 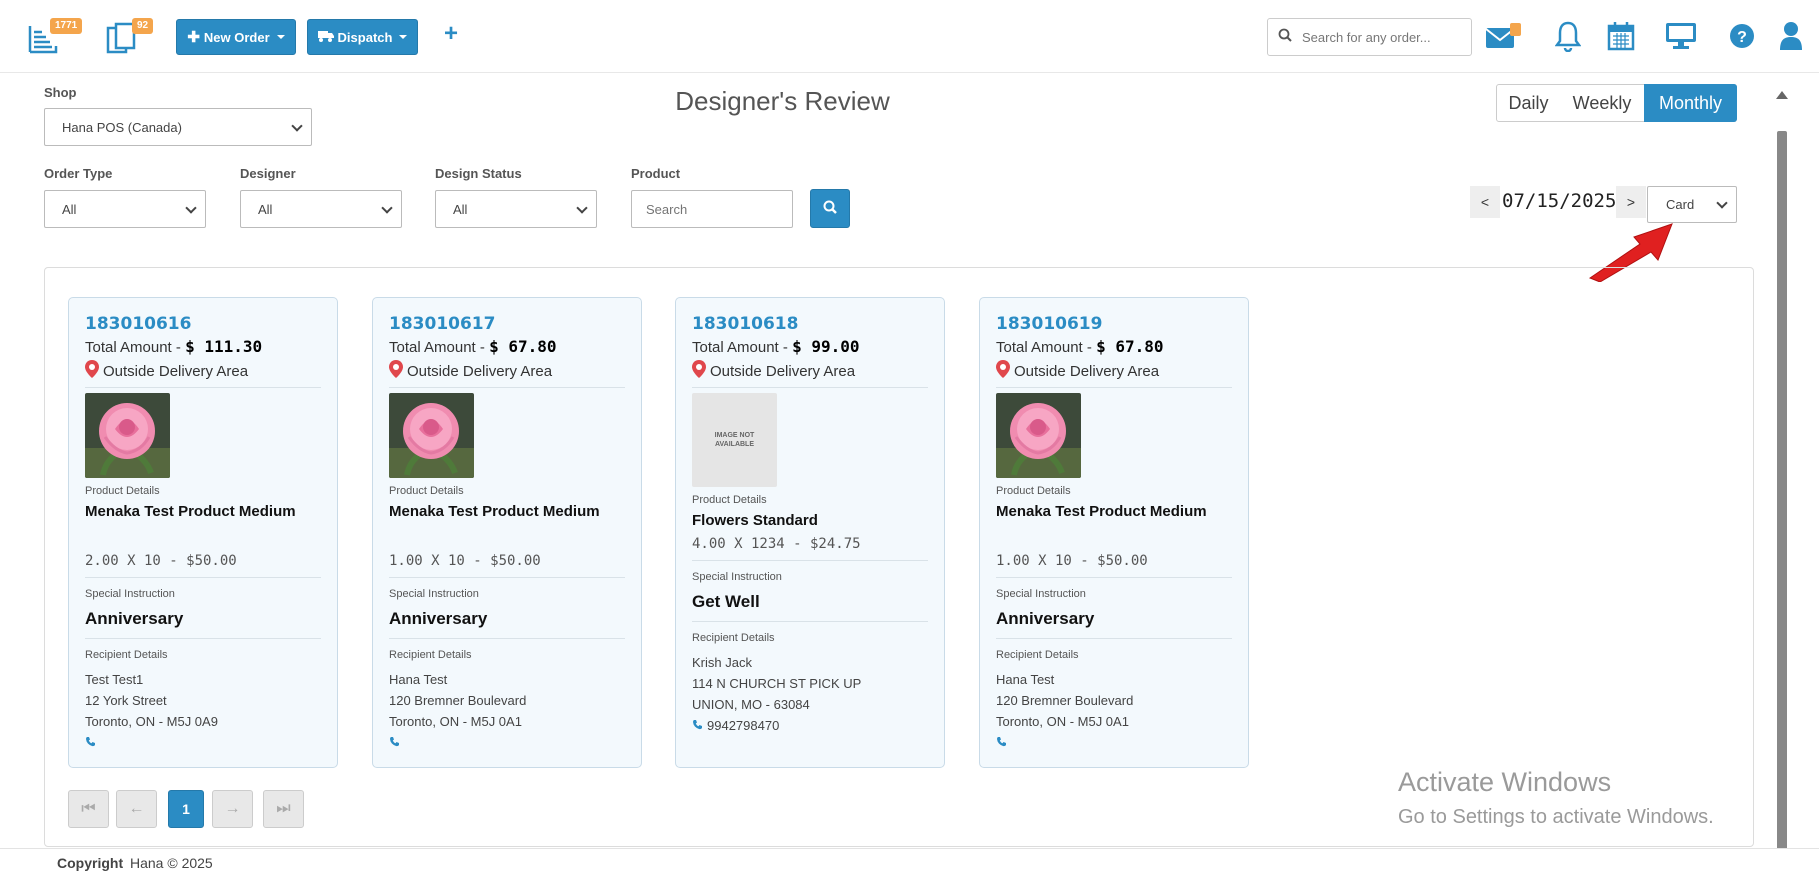 I want to click on recipient-street: 120 Bremner Boulevard, so click(x=1065, y=700).